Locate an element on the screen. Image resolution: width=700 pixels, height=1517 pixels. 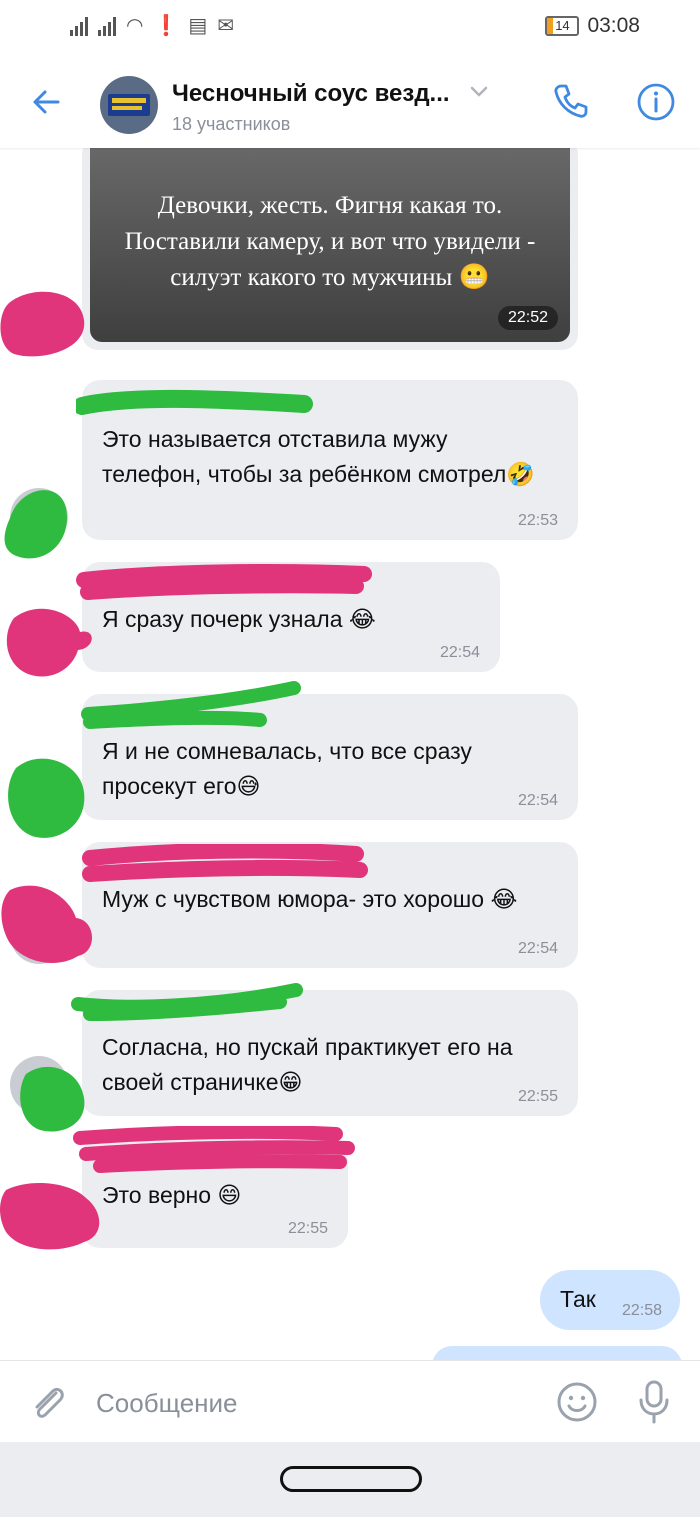
phone-icon is located at coordinates (571, 101).